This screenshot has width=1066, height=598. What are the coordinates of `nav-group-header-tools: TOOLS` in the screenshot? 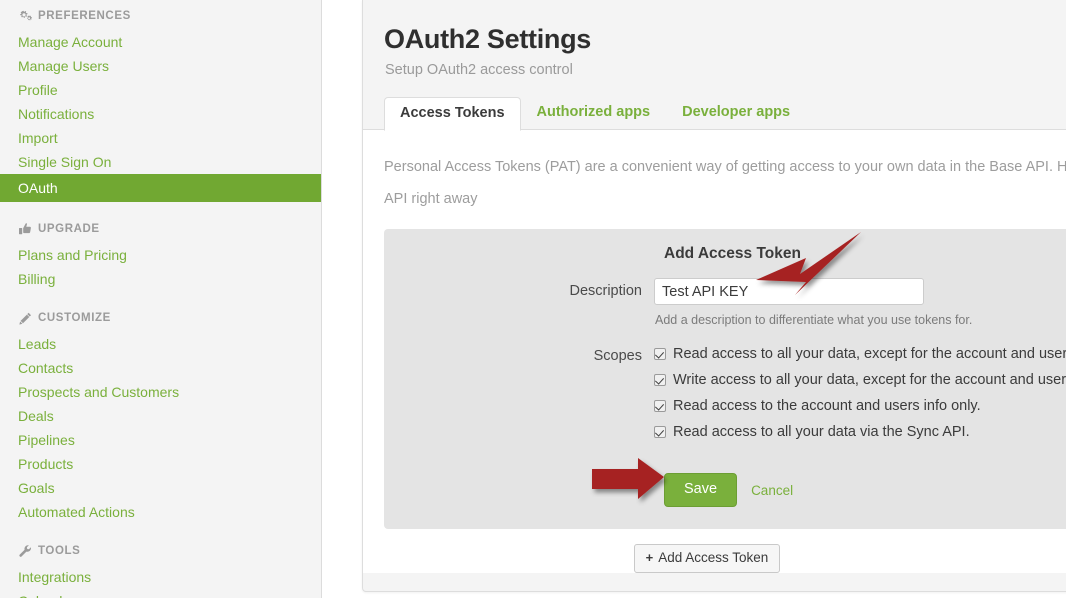 It's located at (160, 550).